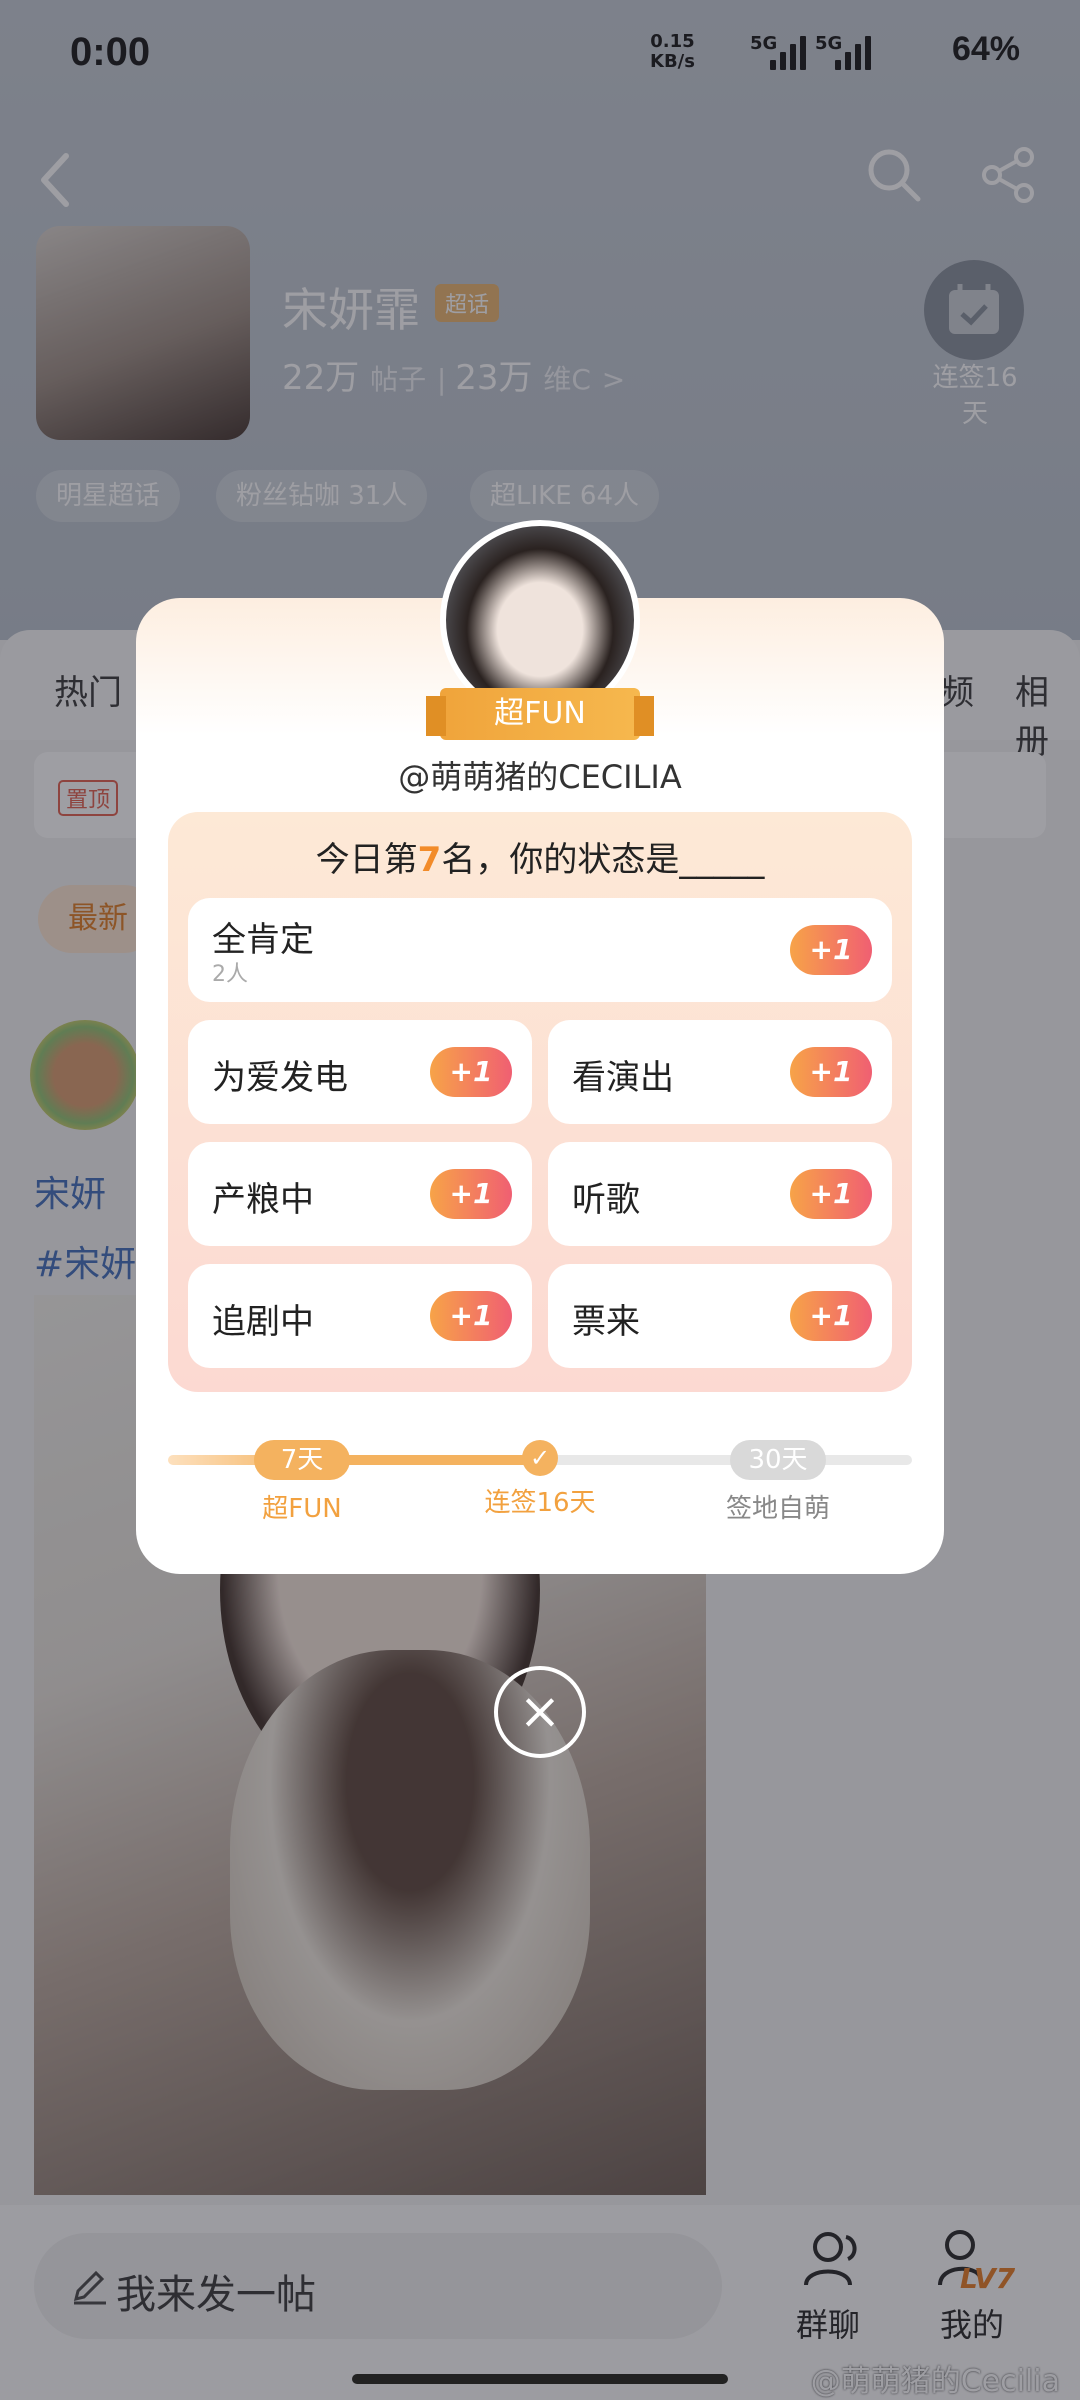  What do you see at coordinates (263, 1200) in the screenshot?
I see `option-label: 产粮中` at bounding box center [263, 1200].